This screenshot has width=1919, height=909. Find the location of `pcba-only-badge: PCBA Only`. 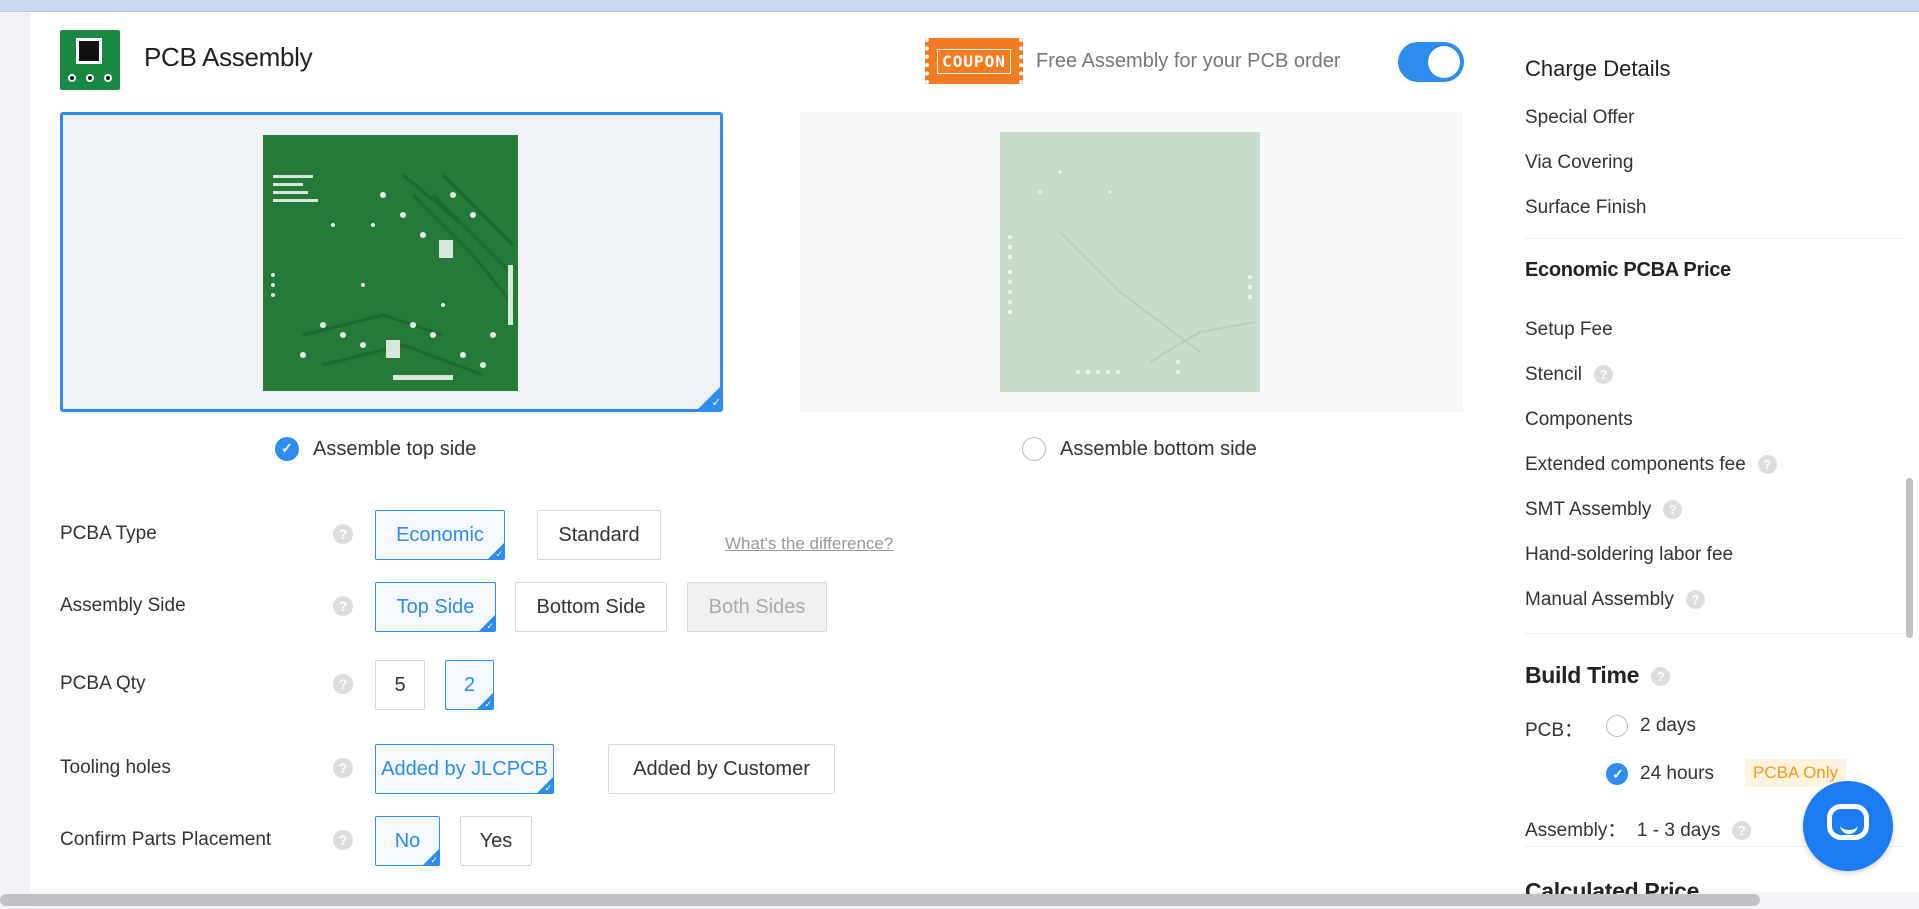

pcba-only-badge: PCBA Only is located at coordinates (1796, 773).